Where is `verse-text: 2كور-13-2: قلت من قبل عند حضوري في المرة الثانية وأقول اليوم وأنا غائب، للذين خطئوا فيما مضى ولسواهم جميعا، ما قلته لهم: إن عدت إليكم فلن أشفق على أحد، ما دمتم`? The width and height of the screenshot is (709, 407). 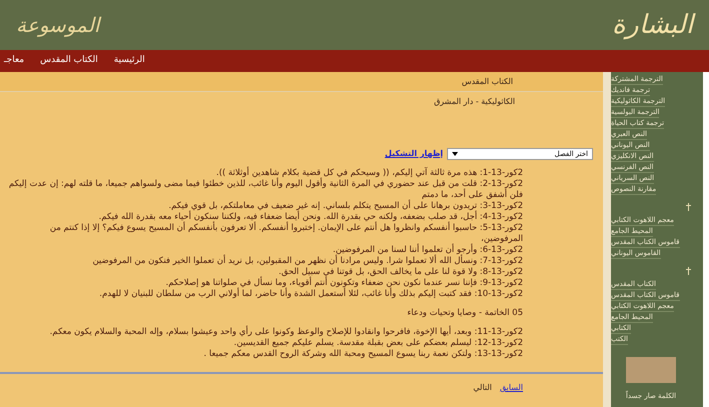 verse-text: 2كور-13-2: قلت من قبل عند حضوري في المرة الثانية وأقول اليوم وأنا غائب، للذين خطئوا فيما مضى ولسواهم جميعا، ما قلته لهم: إن عدت إليكم فلن أشفق على أحد، ما دمتم is located at coordinates (265, 189).